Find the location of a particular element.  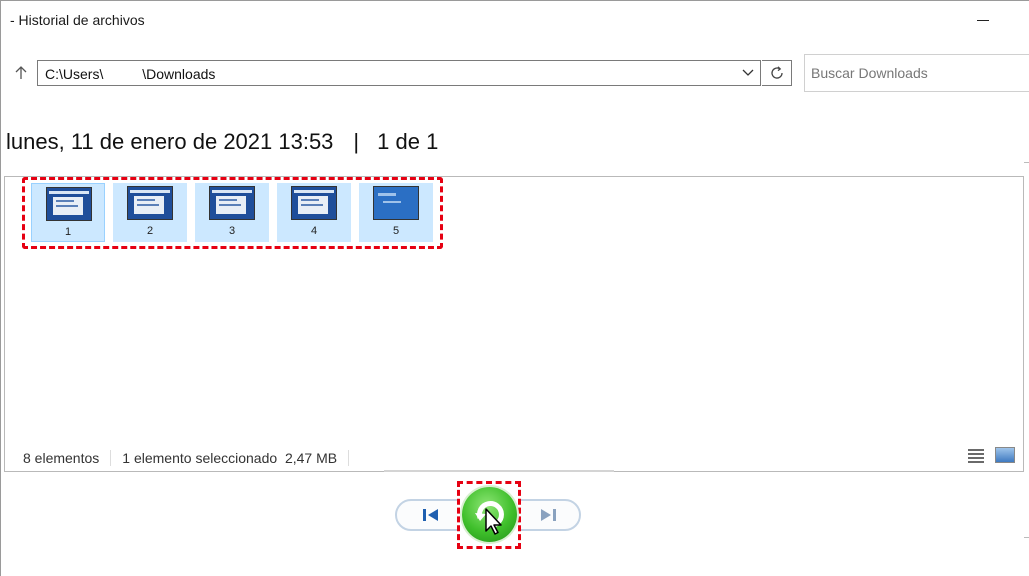

snapshot-header: lunes, 11 de enero de 2021 13:53 | 1 de 1 is located at coordinates (222, 142).